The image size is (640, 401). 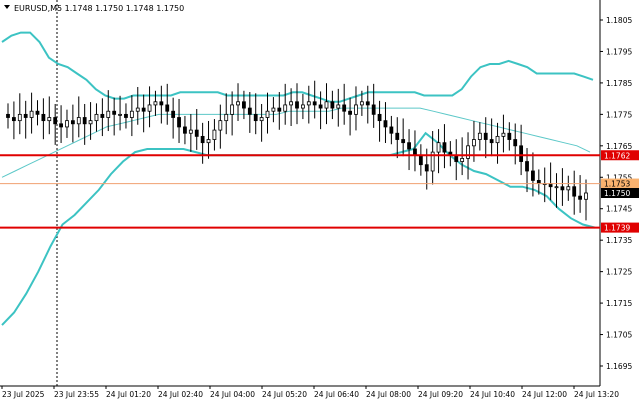 I want to click on x-tick-label: 24 Jul 04:00, so click(x=232, y=394).